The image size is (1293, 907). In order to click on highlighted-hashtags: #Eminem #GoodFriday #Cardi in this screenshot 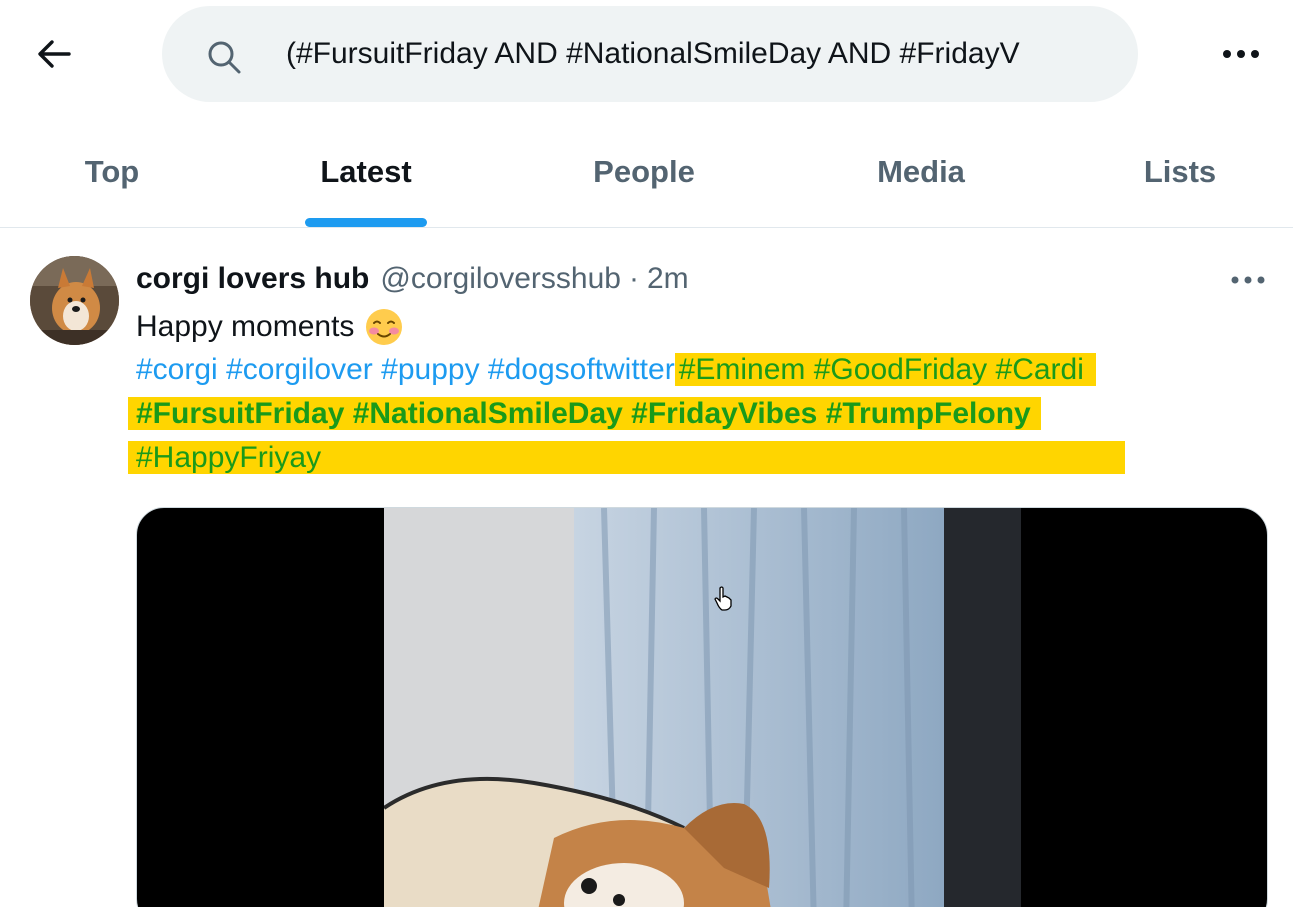, I will do `click(885, 369)`.